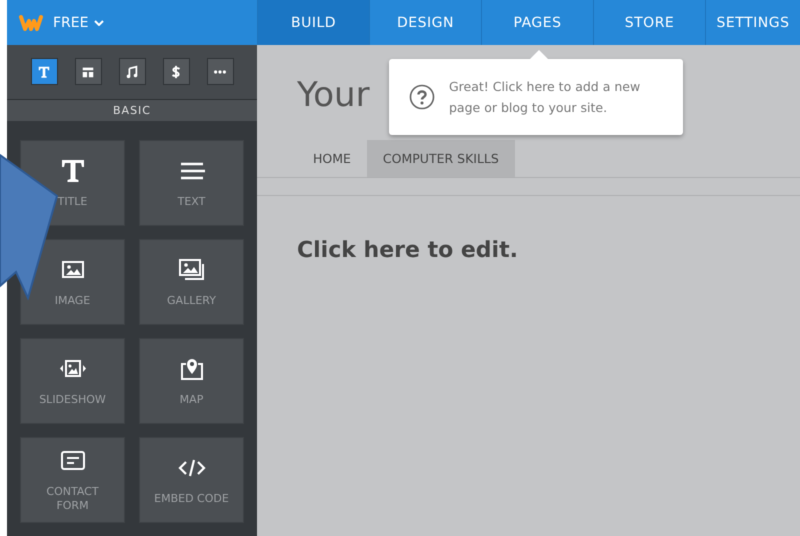 The image size is (800, 536). Describe the element at coordinates (78, 22) in the screenshot. I see `plan-dropdown: FREE` at that location.